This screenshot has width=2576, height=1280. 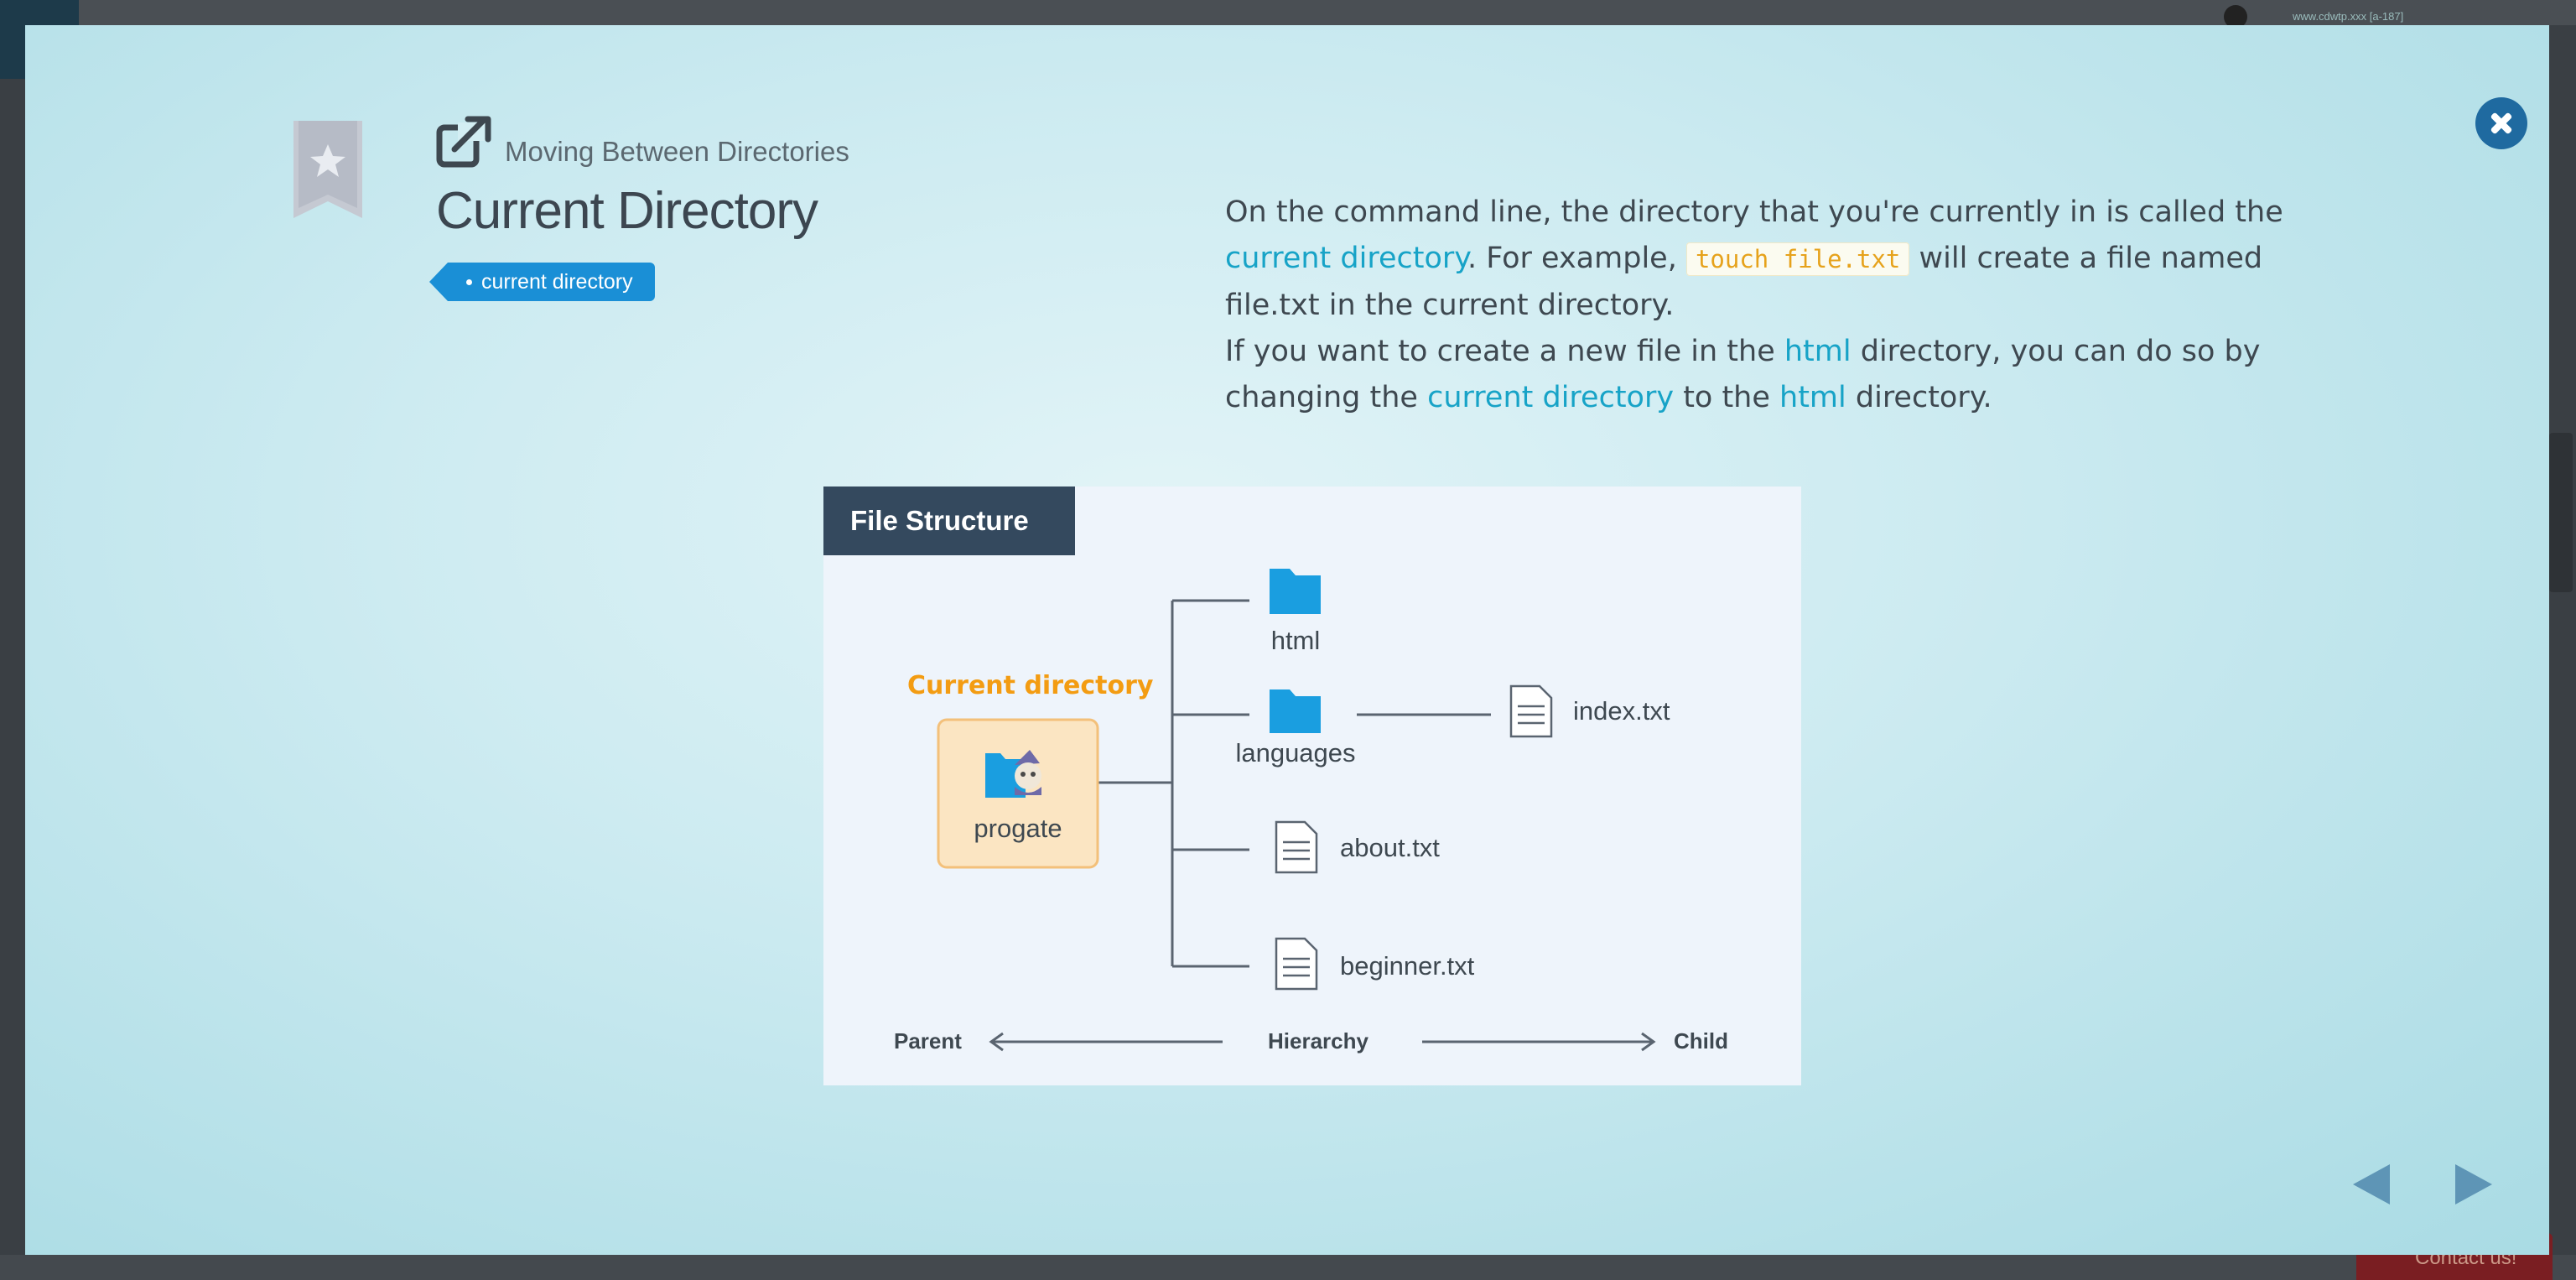 What do you see at coordinates (1018, 828) in the screenshot?
I see `progate-folder-label: progate` at bounding box center [1018, 828].